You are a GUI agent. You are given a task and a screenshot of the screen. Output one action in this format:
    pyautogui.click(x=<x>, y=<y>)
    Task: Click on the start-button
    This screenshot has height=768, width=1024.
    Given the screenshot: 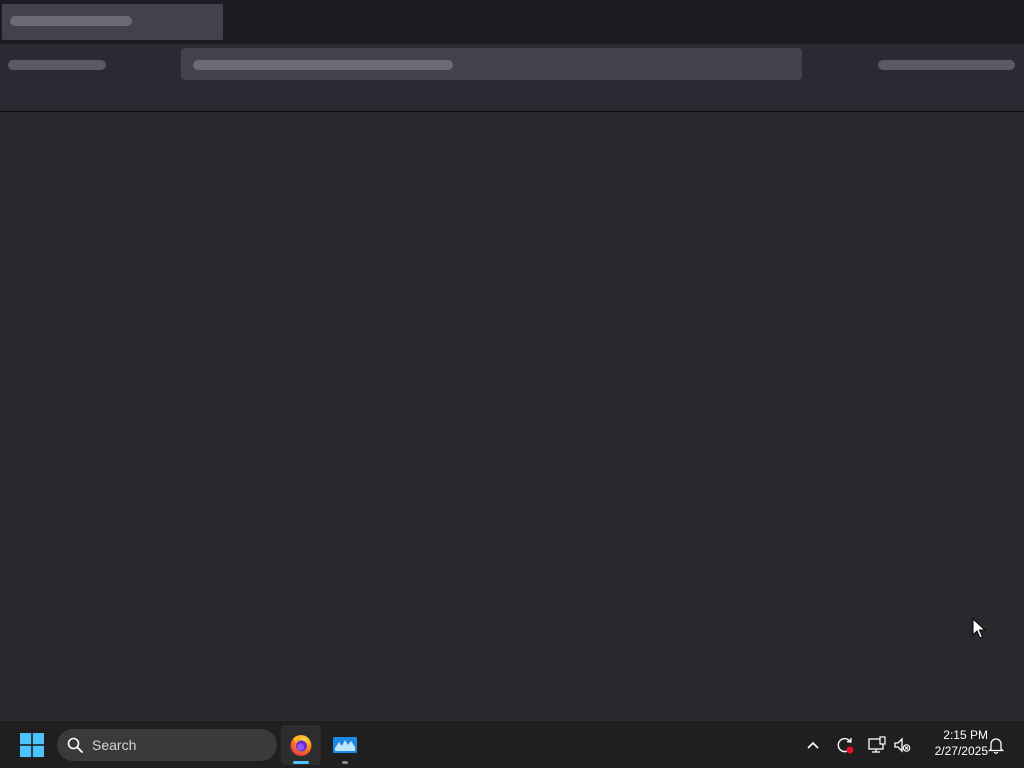 What is the action you would take?
    pyautogui.click(x=32, y=745)
    